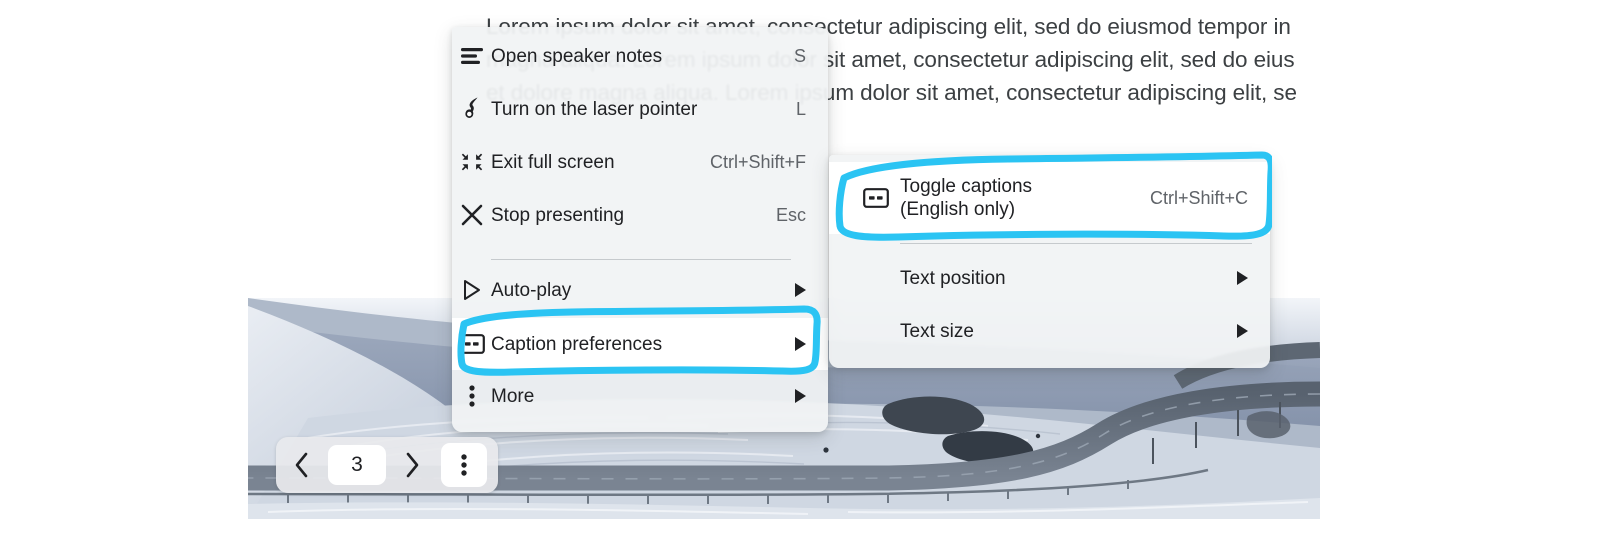 This screenshot has height=544, width=1600. What do you see at coordinates (640, 290) in the screenshot?
I see `menu-item-auto-play: Auto-play` at bounding box center [640, 290].